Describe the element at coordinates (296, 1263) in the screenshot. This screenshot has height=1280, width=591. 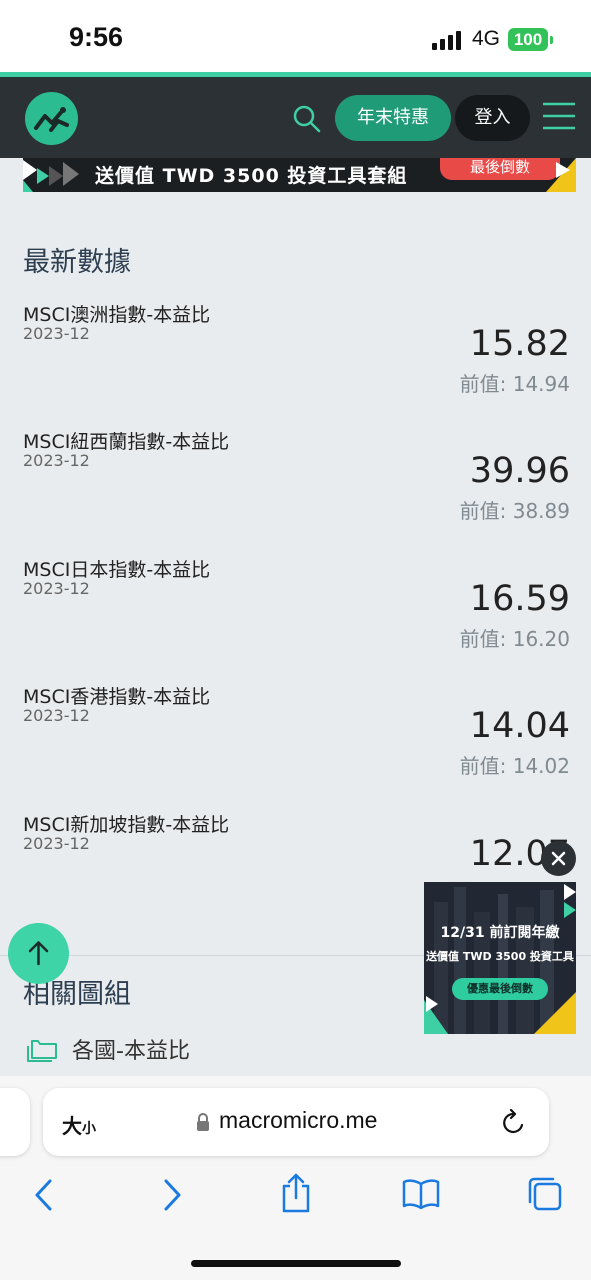
I see `home-indicator` at that location.